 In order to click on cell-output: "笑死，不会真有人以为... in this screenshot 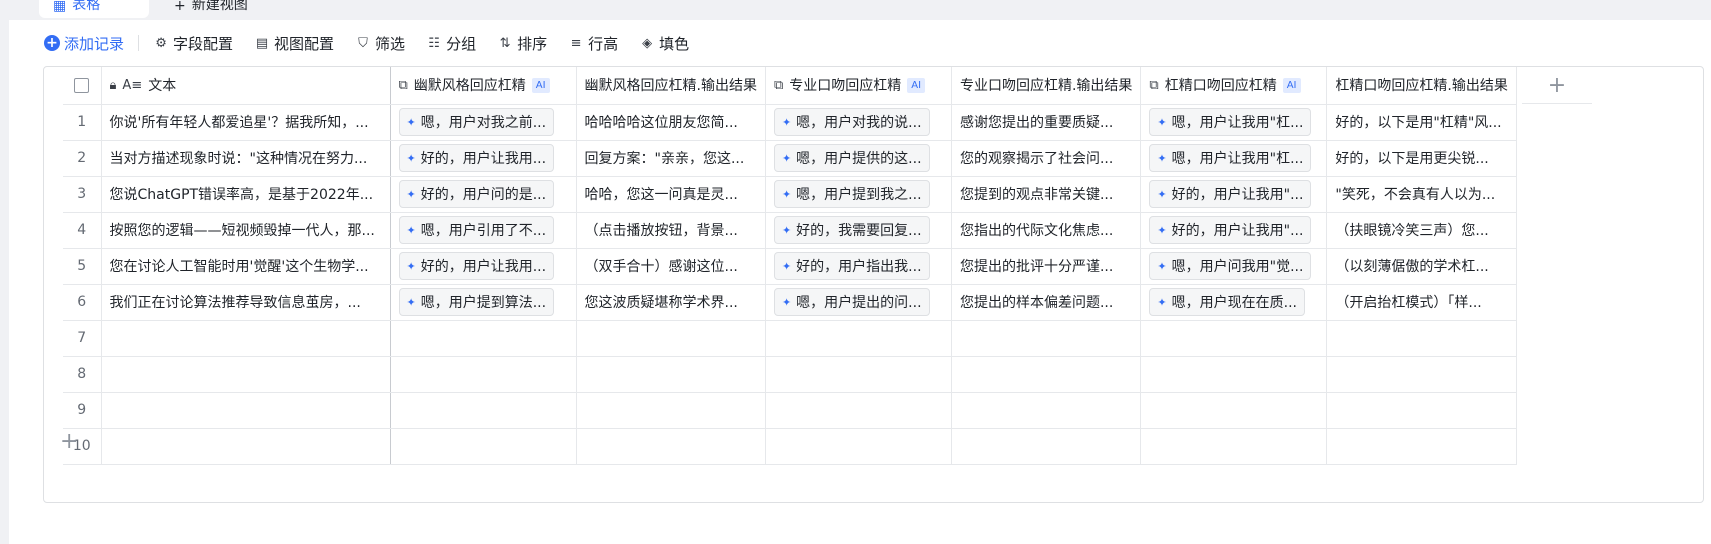, I will do `click(1421, 194)`.